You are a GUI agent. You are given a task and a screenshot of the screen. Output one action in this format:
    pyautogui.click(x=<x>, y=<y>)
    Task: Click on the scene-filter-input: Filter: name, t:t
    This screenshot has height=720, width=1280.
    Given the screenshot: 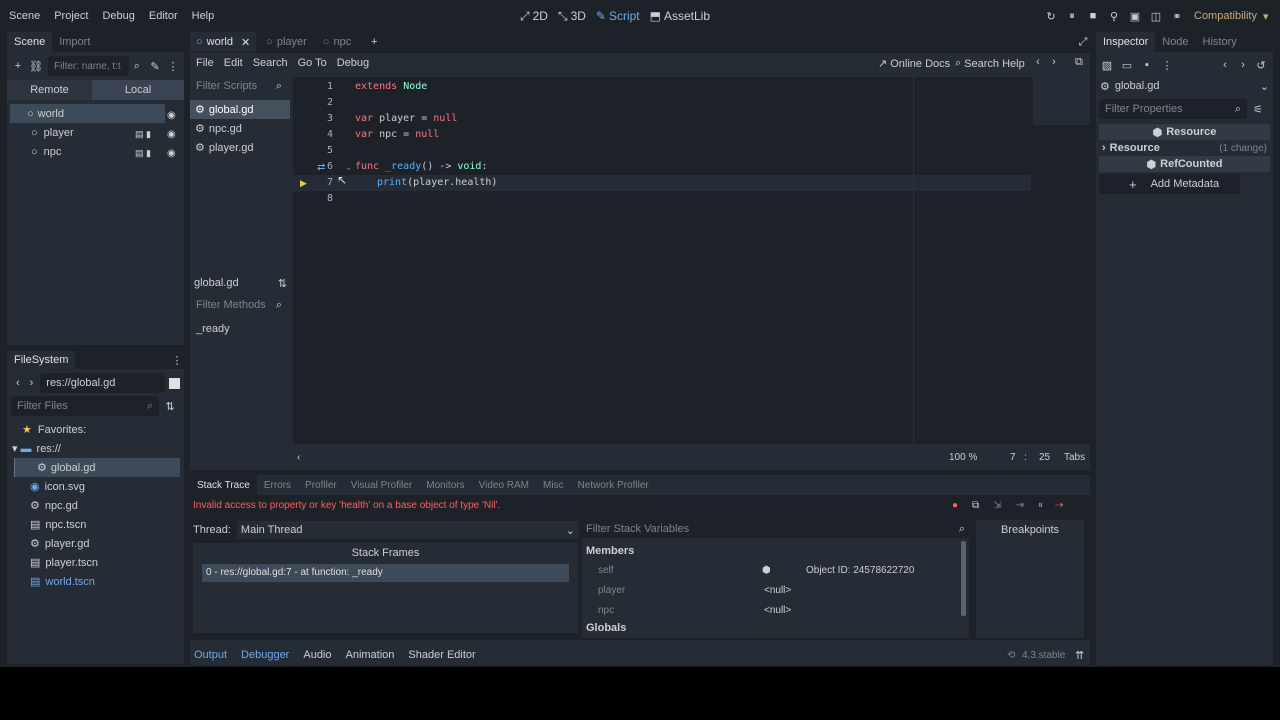 What is the action you would take?
    pyautogui.click(x=88, y=66)
    